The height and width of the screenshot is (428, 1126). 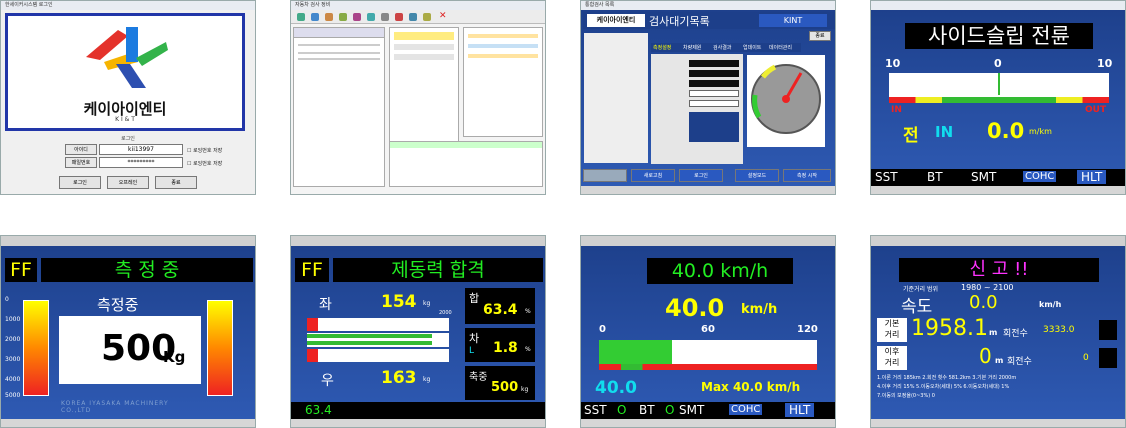 I want to click on remember-pw-label: 로잉번호 저장, so click(x=208, y=164).